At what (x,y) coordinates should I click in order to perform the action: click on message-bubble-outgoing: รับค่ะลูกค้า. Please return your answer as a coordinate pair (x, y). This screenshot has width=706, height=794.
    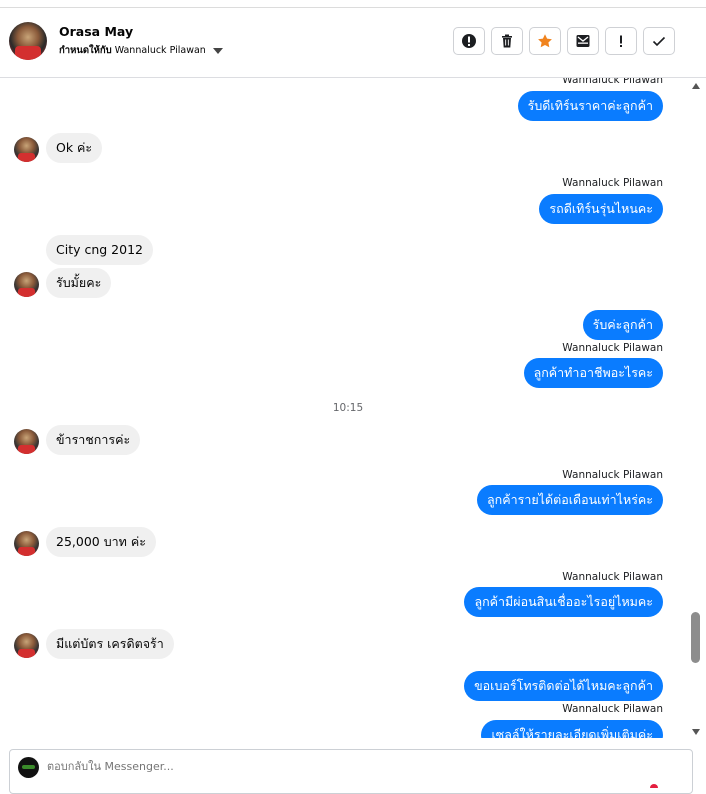
    Looking at the image, I should click on (622, 325).